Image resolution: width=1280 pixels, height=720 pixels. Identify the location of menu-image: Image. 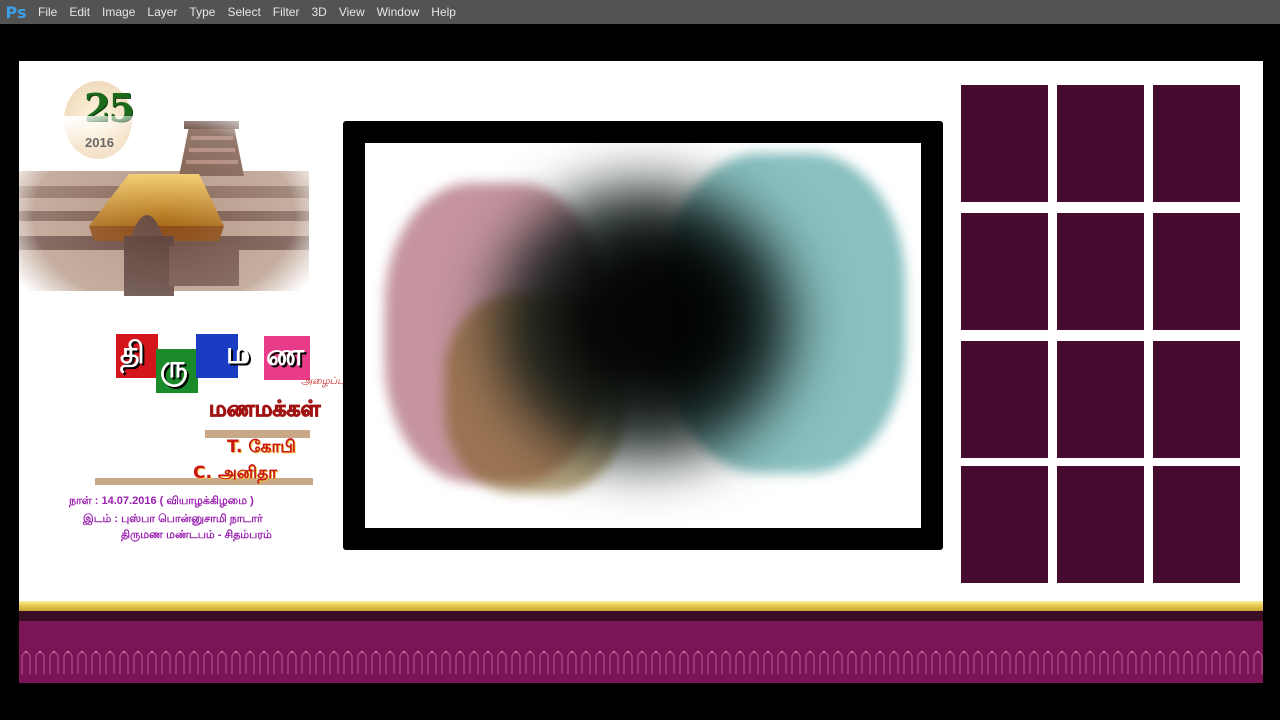
(118, 12).